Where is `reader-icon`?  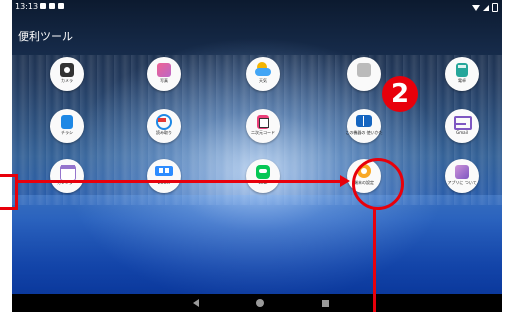 reader-icon is located at coordinates (164, 126).